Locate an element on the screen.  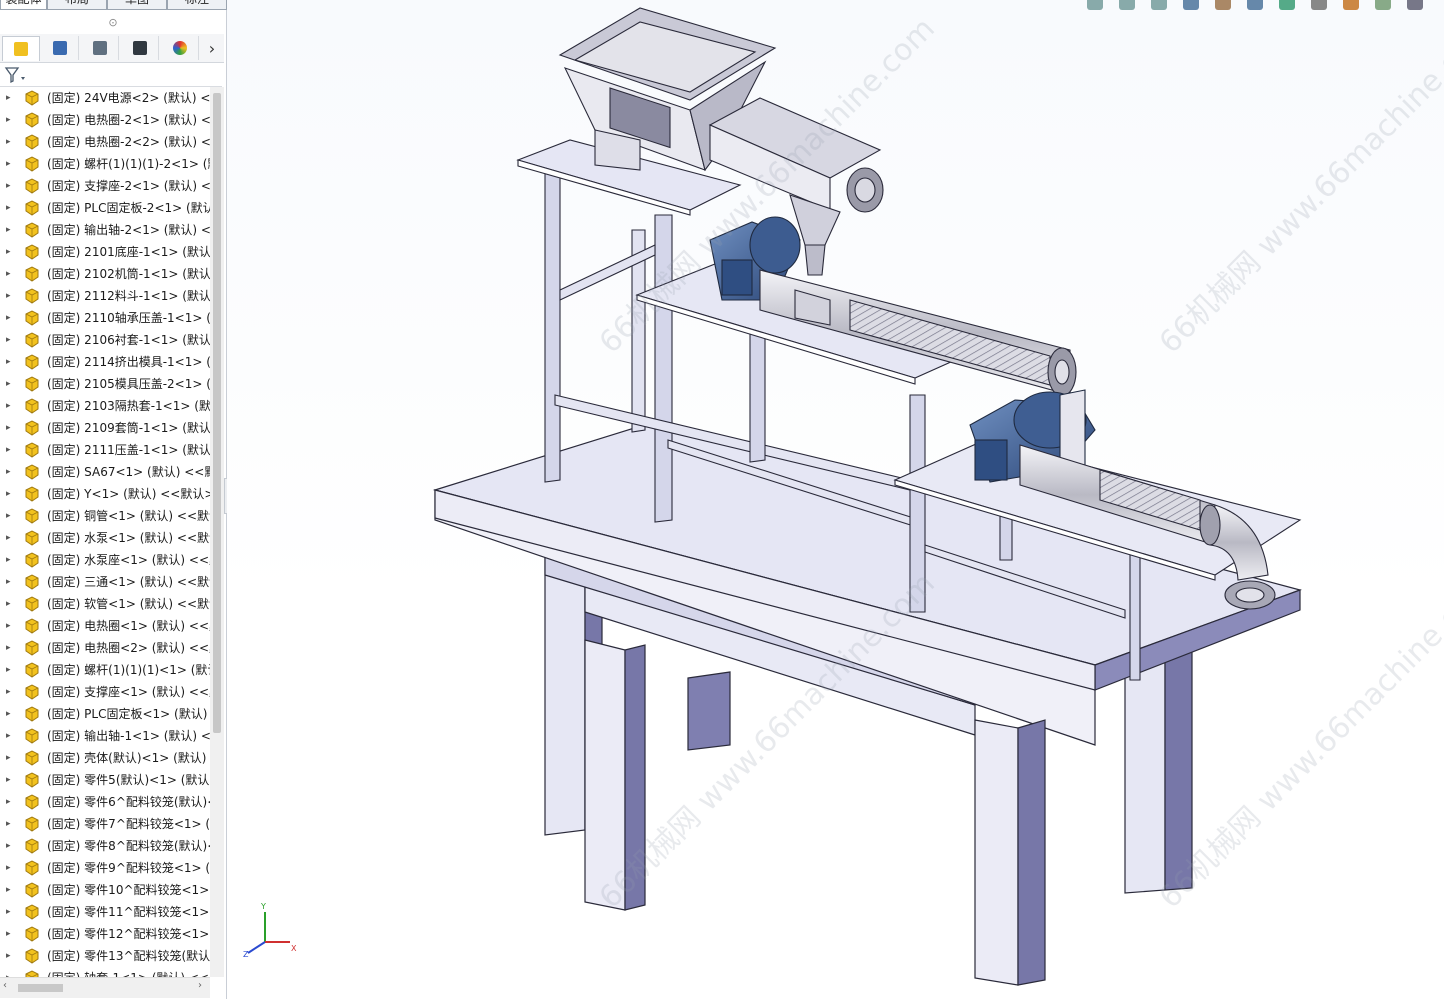
tree-item: ▸ (固定) 零件7^配料铰笼<1> ( is located at coordinates (105, 824).